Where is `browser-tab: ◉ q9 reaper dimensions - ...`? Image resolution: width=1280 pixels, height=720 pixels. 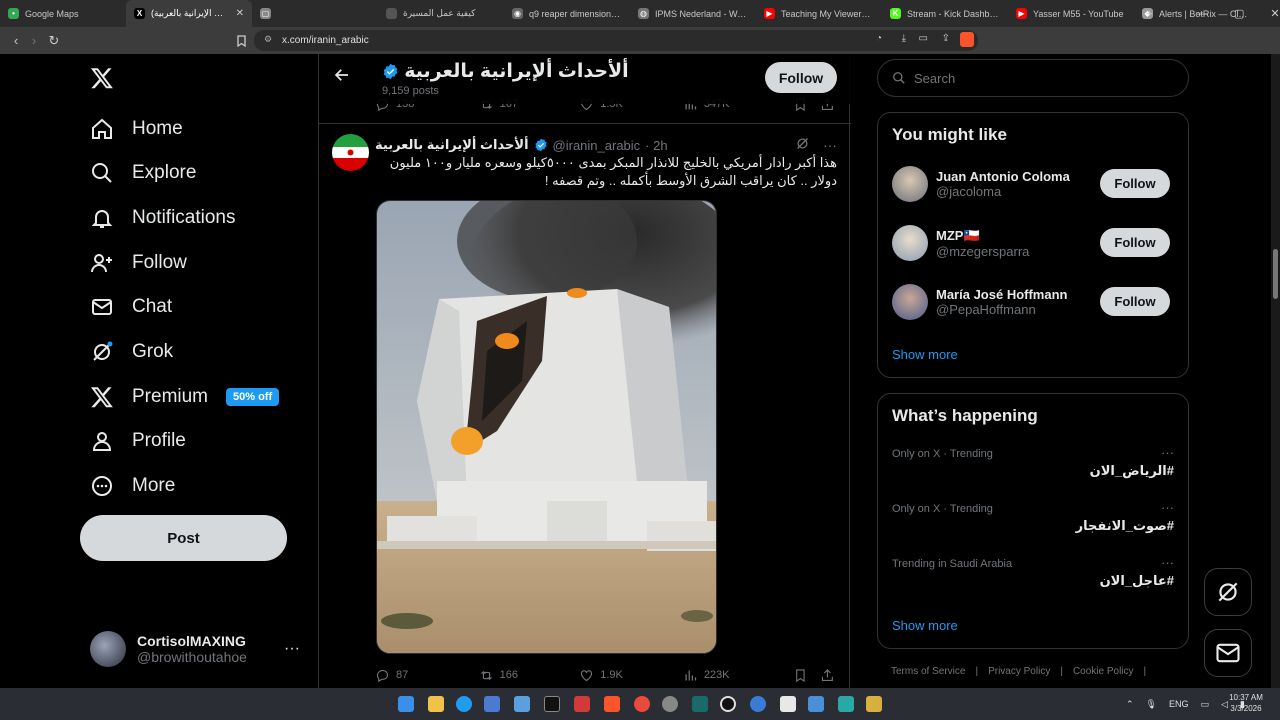 browser-tab: ◉ q9 reaper dimensions - ... is located at coordinates (567, 13).